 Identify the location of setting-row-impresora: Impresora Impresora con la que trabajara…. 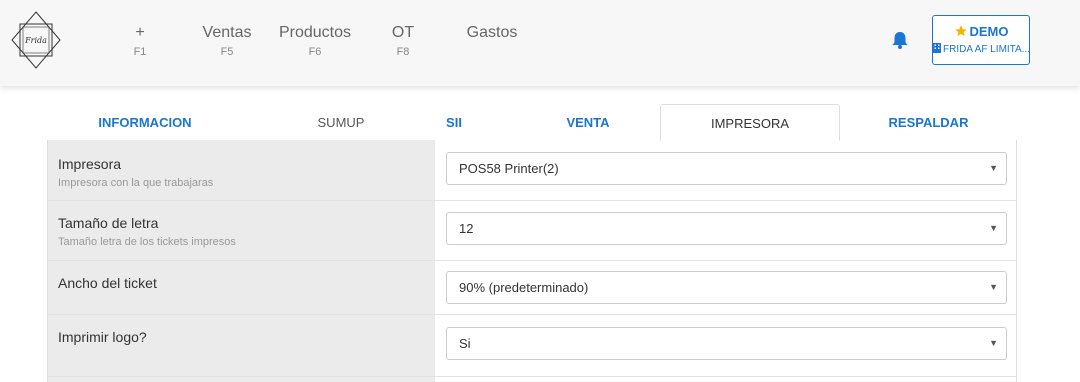
(532, 170).